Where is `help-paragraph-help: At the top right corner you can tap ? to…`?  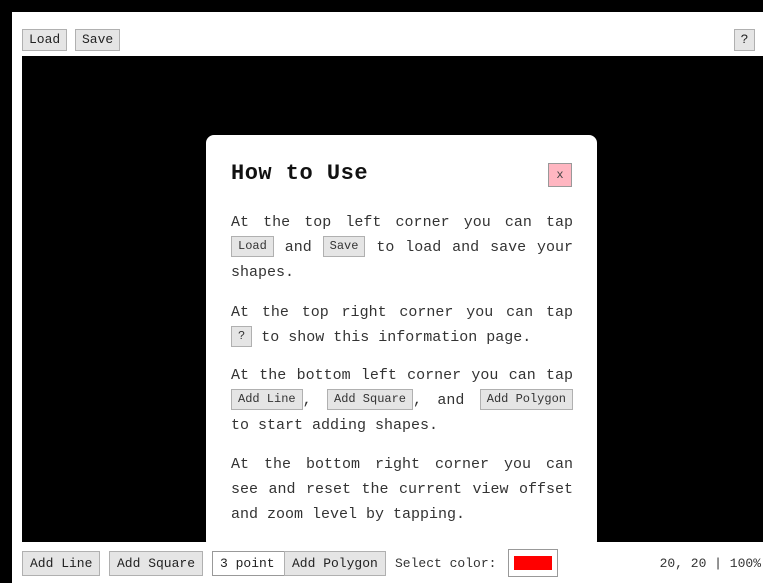 help-paragraph-help: At the top right corner you can tap ? to… is located at coordinates (402, 325).